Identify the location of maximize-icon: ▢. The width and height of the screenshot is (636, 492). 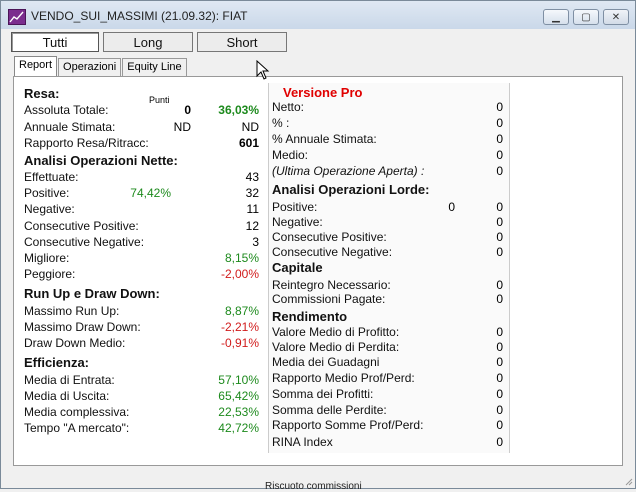
(586, 17).